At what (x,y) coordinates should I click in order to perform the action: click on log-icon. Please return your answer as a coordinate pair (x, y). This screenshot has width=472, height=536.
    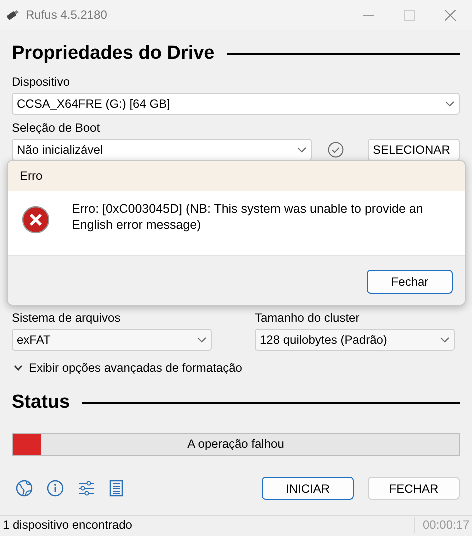
    Looking at the image, I should click on (116, 488).